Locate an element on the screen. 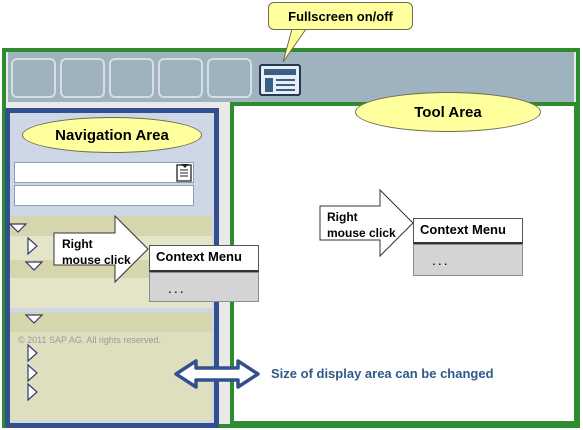  nav-right-click-label: Right mouse click is located at coordinates (96, 252).